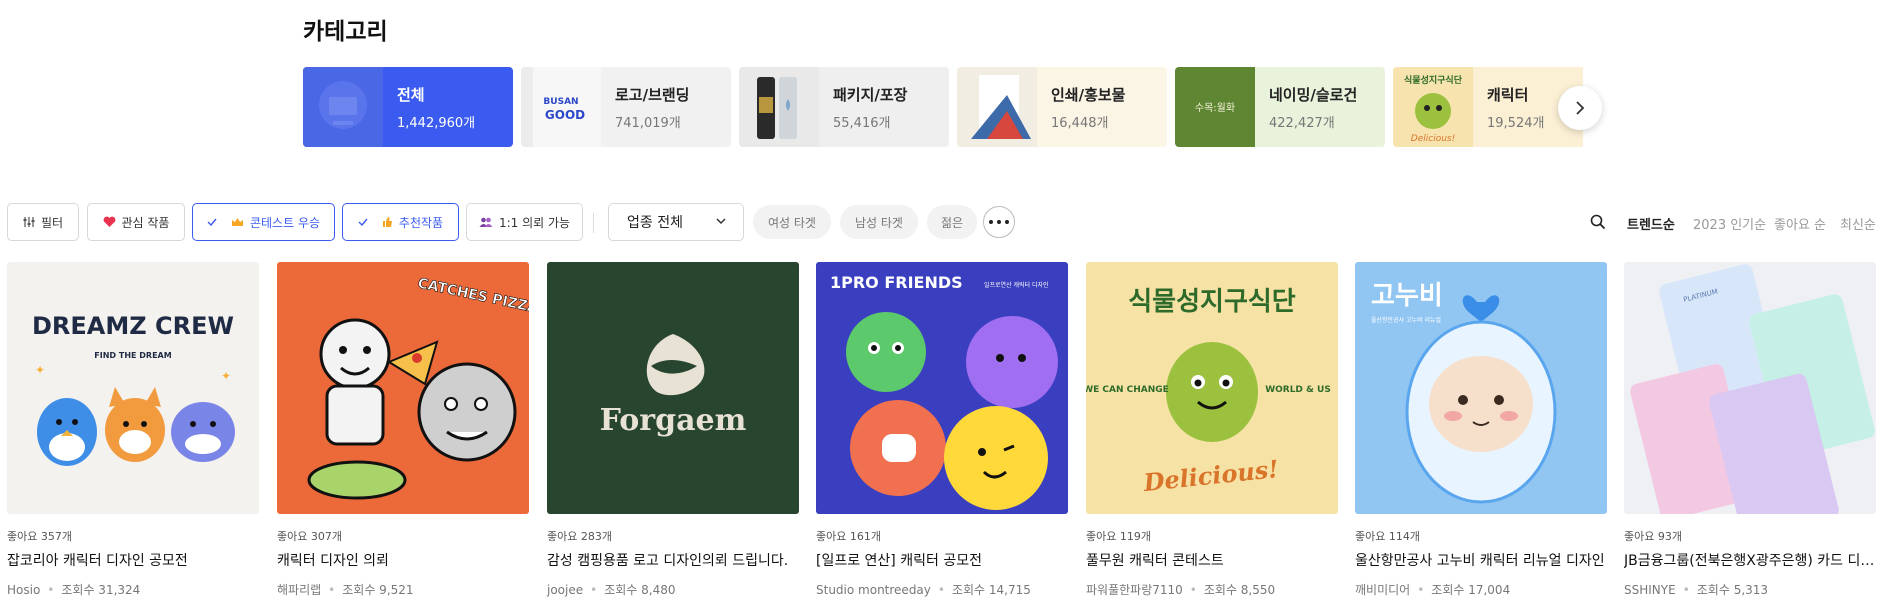  Describe the element at coordinates (299, 590) in the screenshot. I see `product-author: 해파리랩` at that location.